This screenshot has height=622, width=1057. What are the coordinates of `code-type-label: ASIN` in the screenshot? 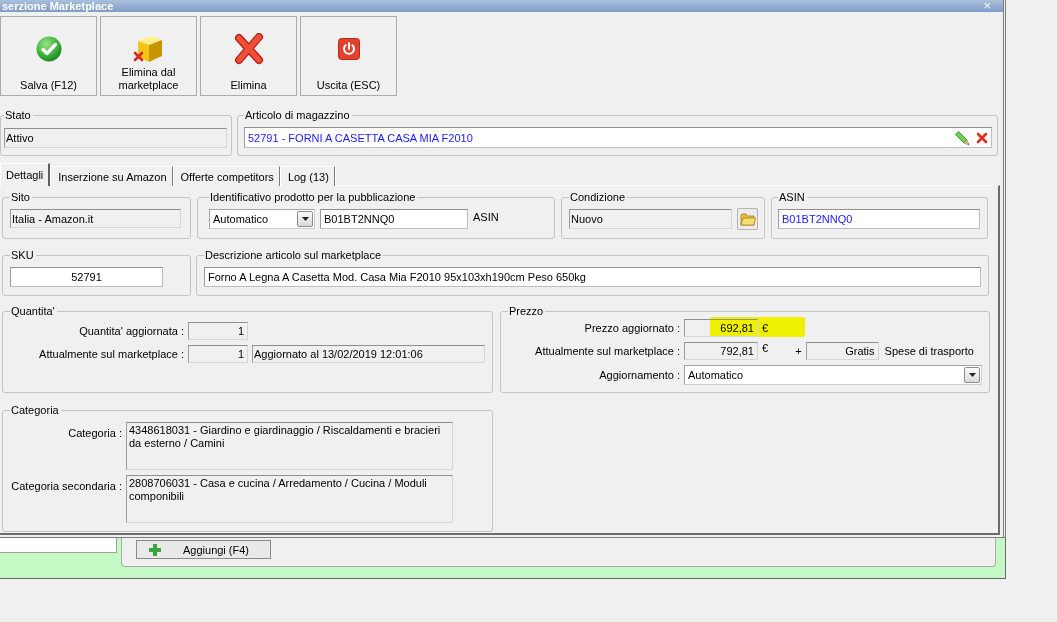 It's located at (486, 217).